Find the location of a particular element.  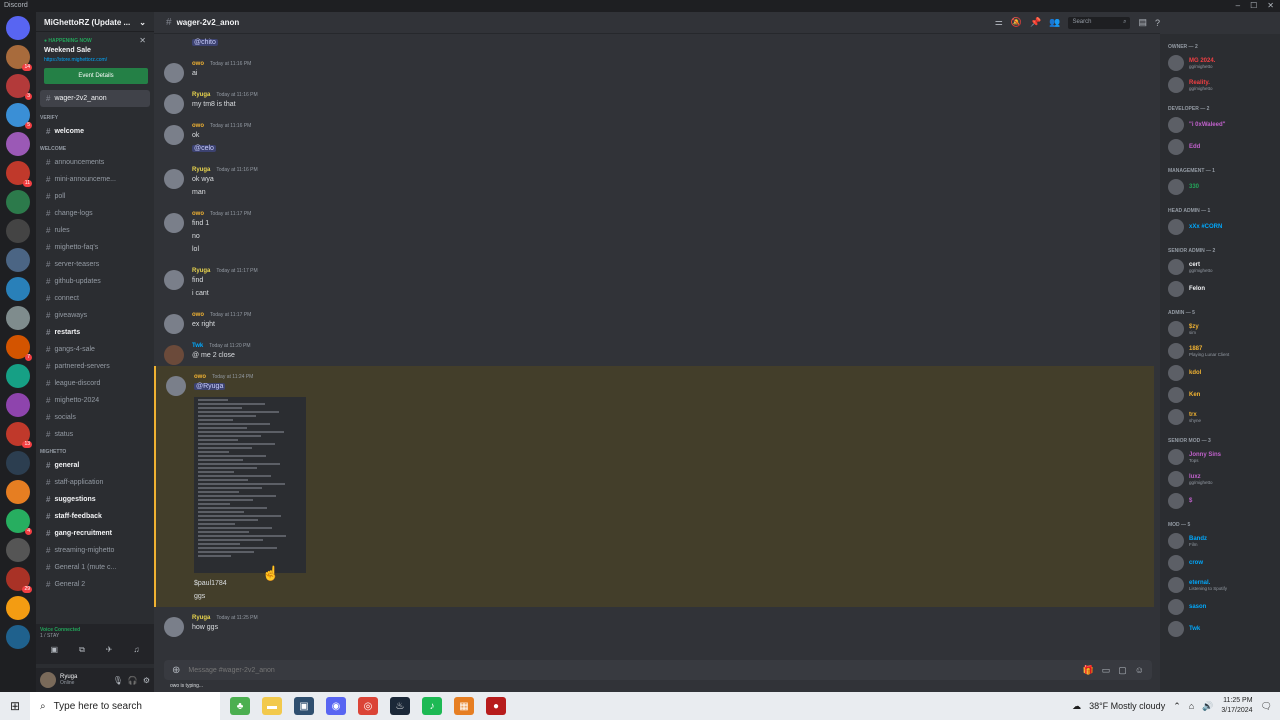

member-item: eternal. Listening to Spotify is located at coordinates (1220, 585).